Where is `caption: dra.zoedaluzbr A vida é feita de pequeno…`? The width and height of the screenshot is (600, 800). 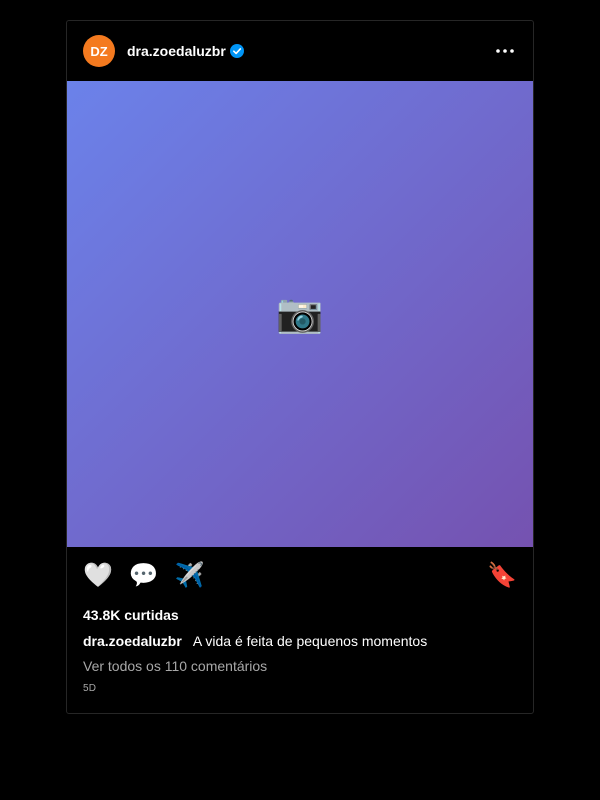
caption: dra.zoedaluzbr A vida é feita de pequeno… is located at coordinates (300, 641).